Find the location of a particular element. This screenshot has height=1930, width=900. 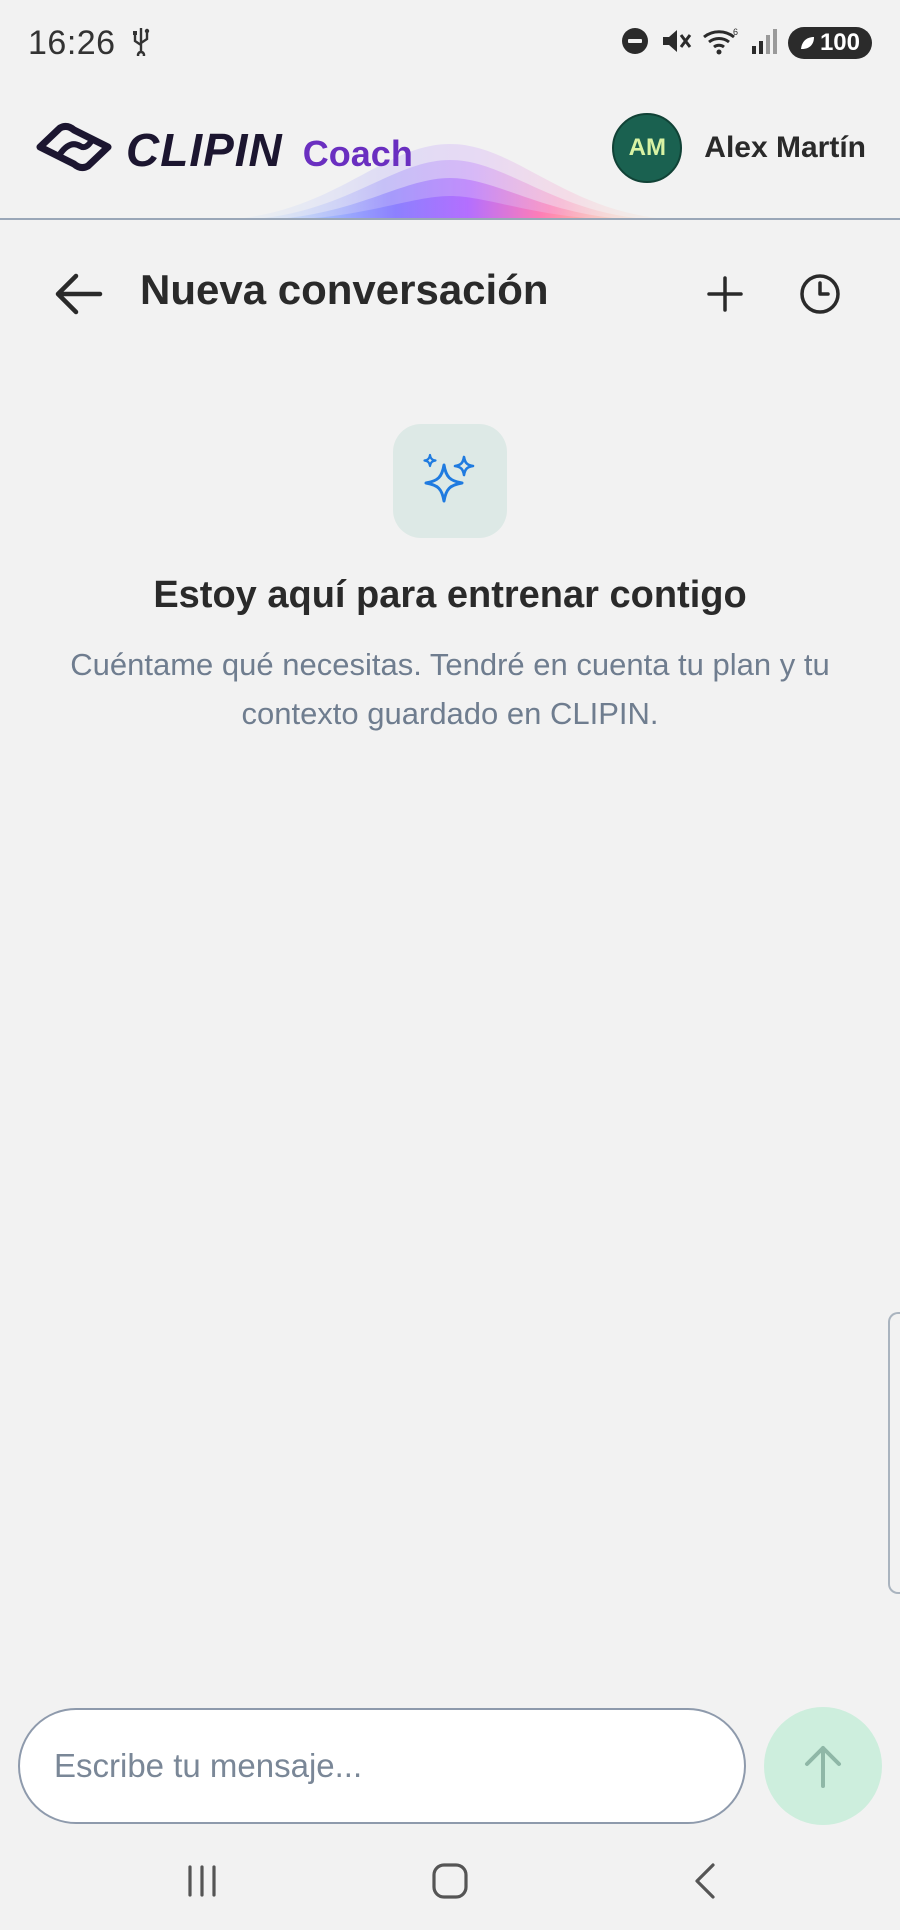

empty-state-icon-tile is located at coordinates (450, 481).